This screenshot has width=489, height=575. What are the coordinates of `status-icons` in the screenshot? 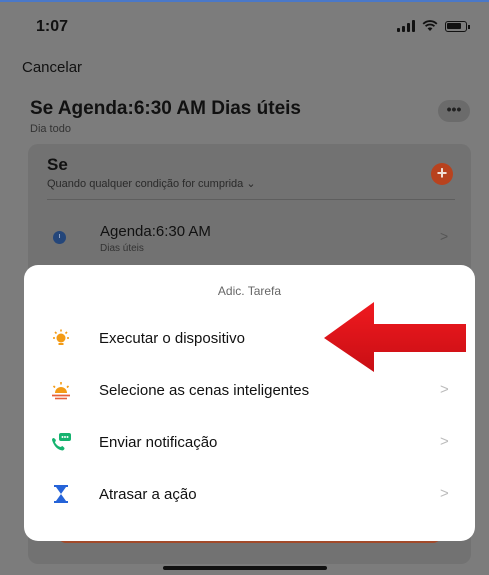 It's located at (433, 26).